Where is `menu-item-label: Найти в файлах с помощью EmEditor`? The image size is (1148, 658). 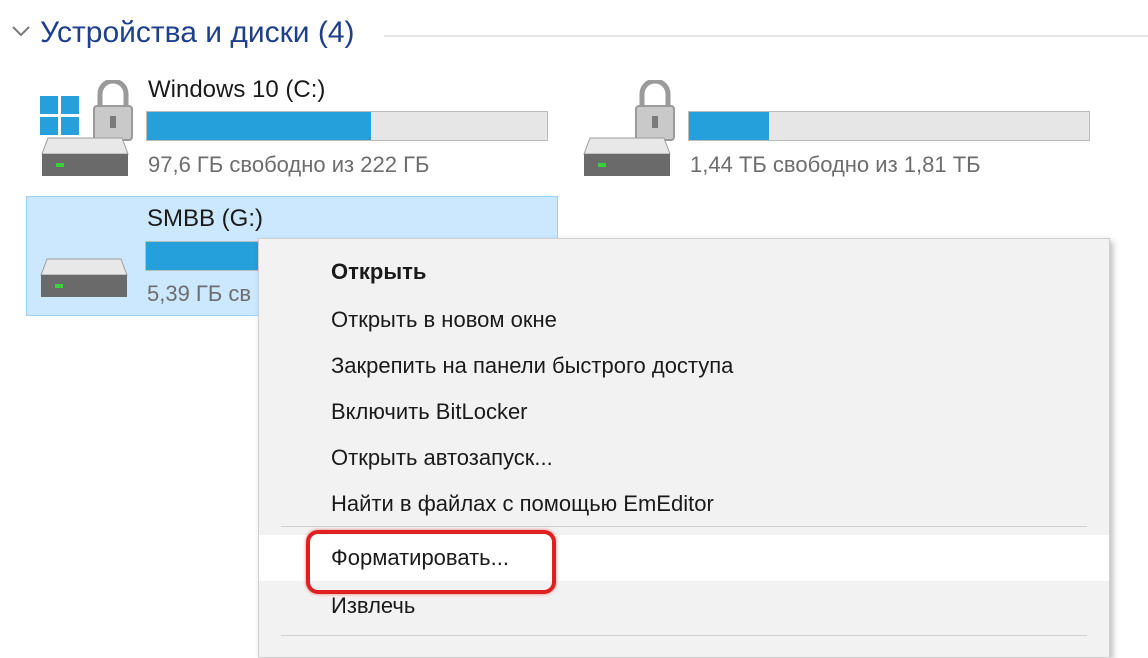
menu-item-label: Найти в файлах с помощью EmEditor is located at coordinates (522, 503).